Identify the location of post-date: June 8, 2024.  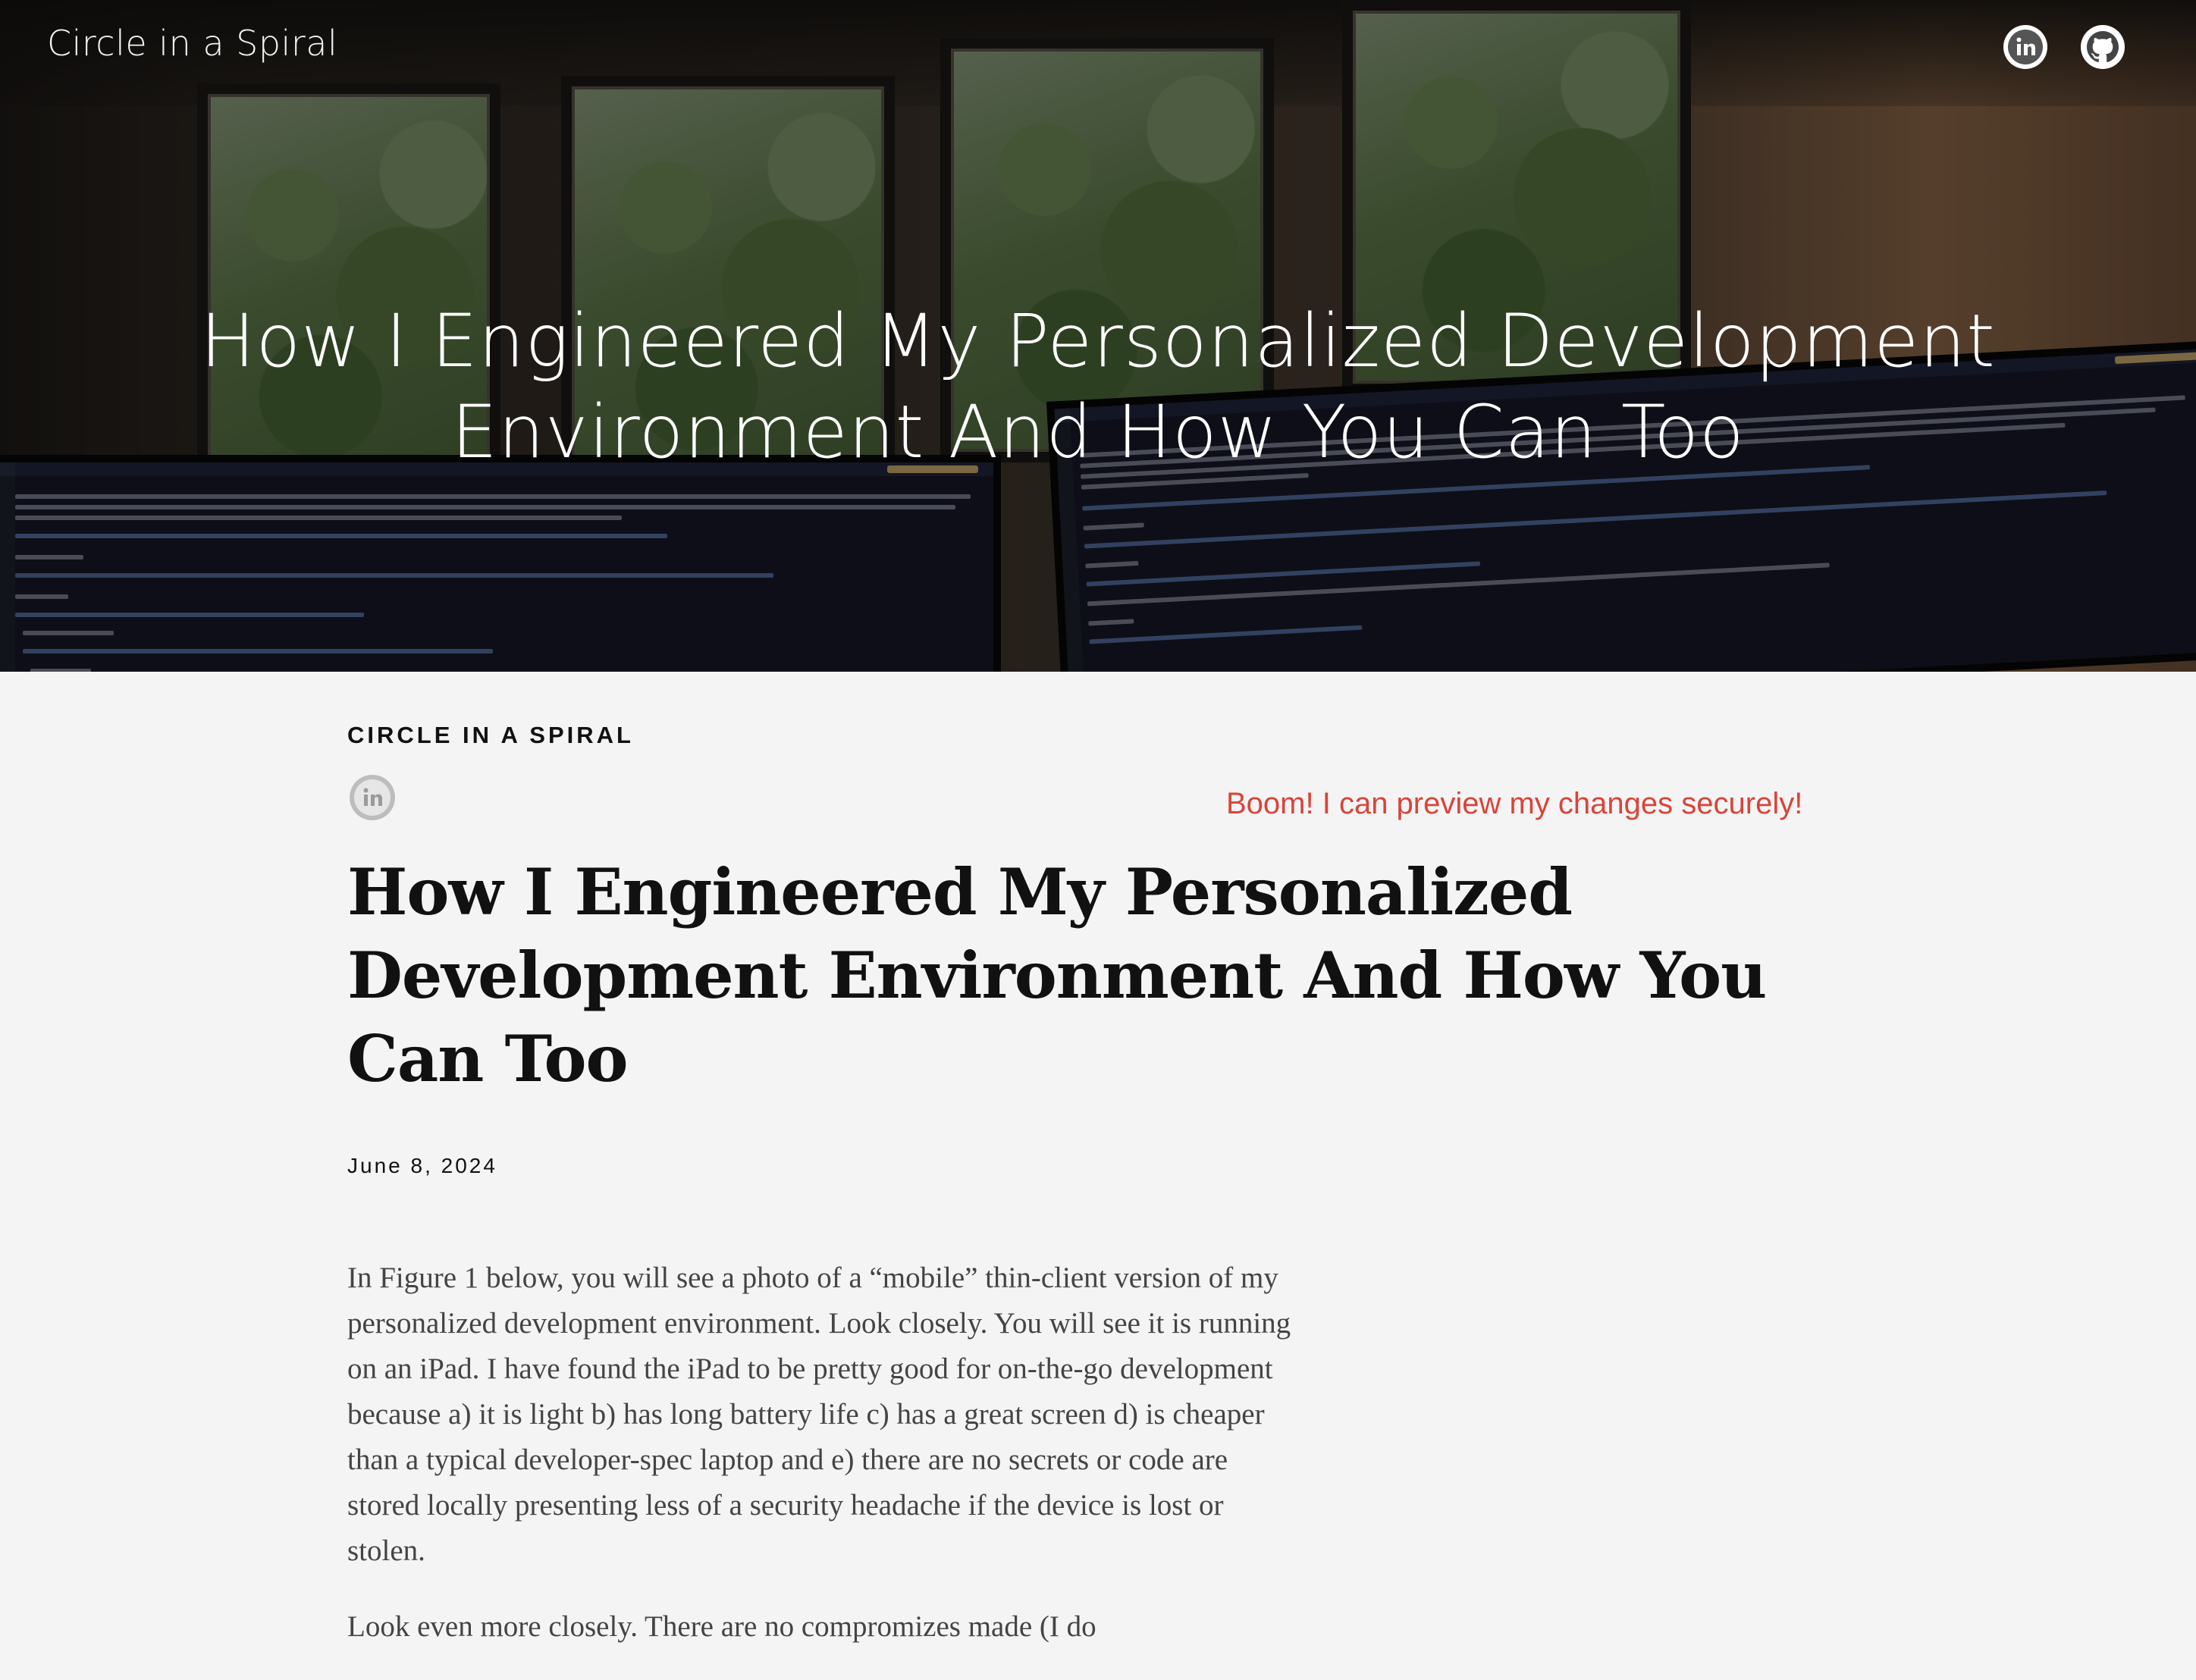
(422, 1165).